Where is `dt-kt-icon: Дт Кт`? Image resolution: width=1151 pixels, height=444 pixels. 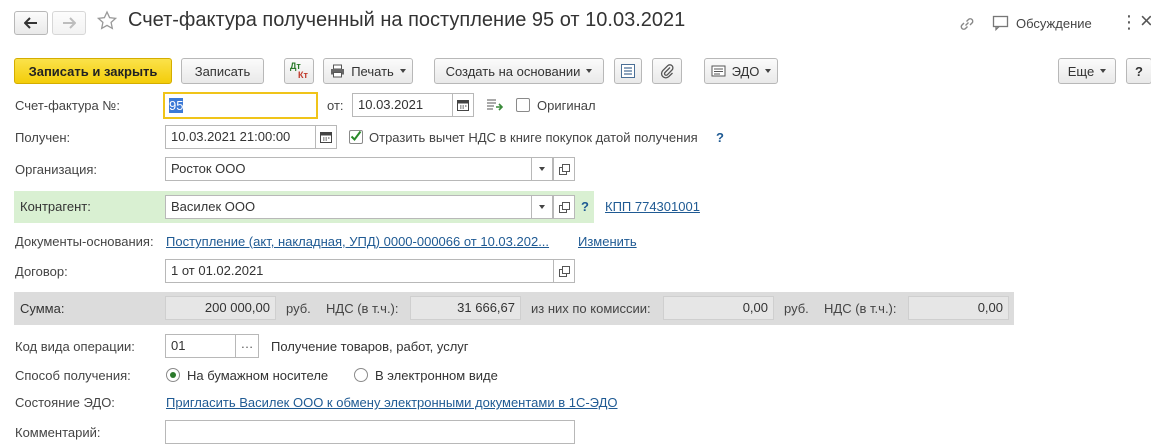
dt-kt-icon: Дт Кт is located at coordinates (299, 70).